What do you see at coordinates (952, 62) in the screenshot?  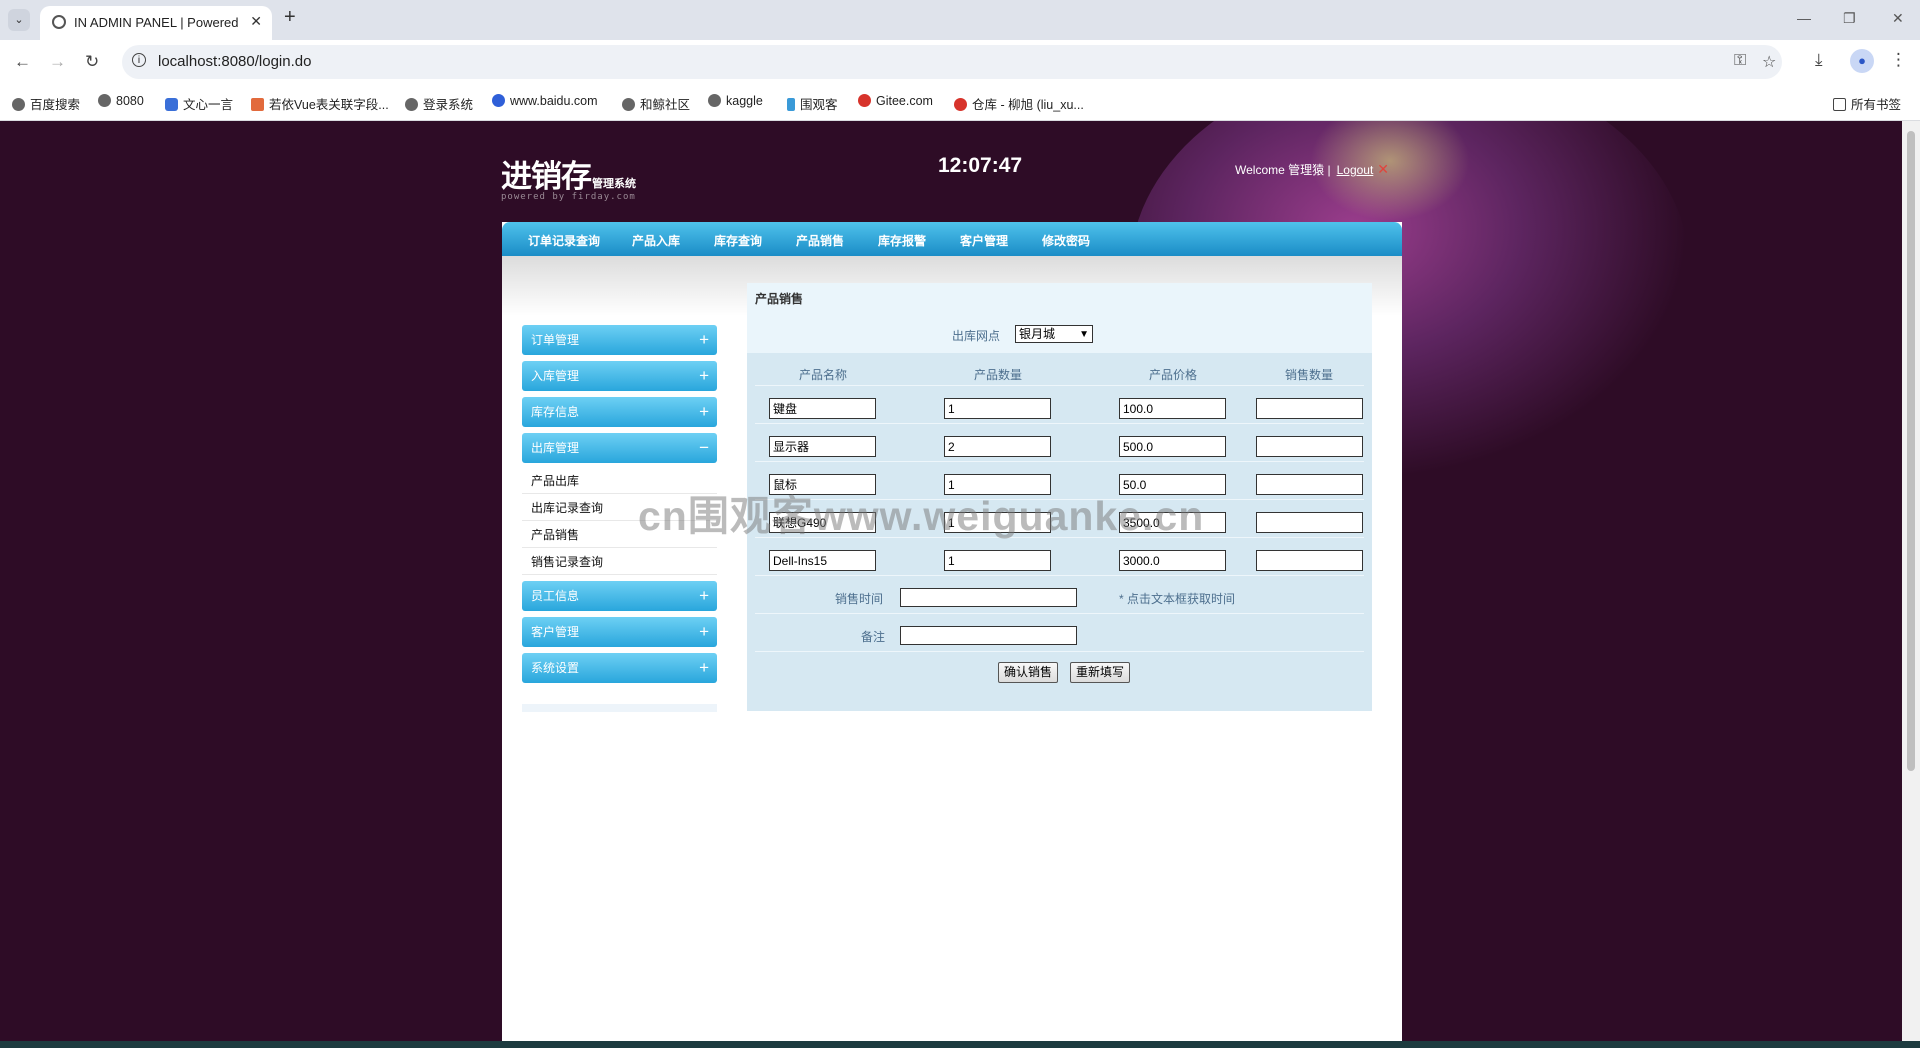 I see `address-bar: i localhost:8080/login.do ⚿ ☆` at bounding box center [952, 62].